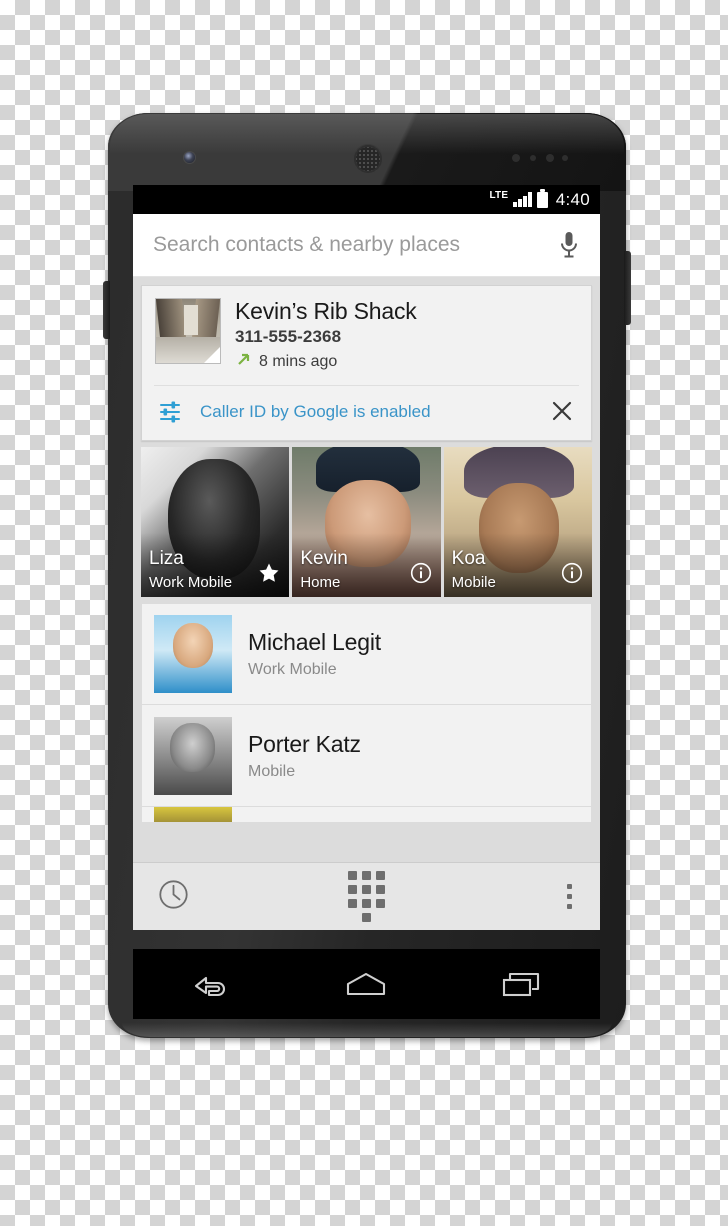 The width and height of the screenshot is (728, 1226). What do you see at coordinates (354, 245) in the screenshot?
I see `search-input` at bounding box center [354, 245].